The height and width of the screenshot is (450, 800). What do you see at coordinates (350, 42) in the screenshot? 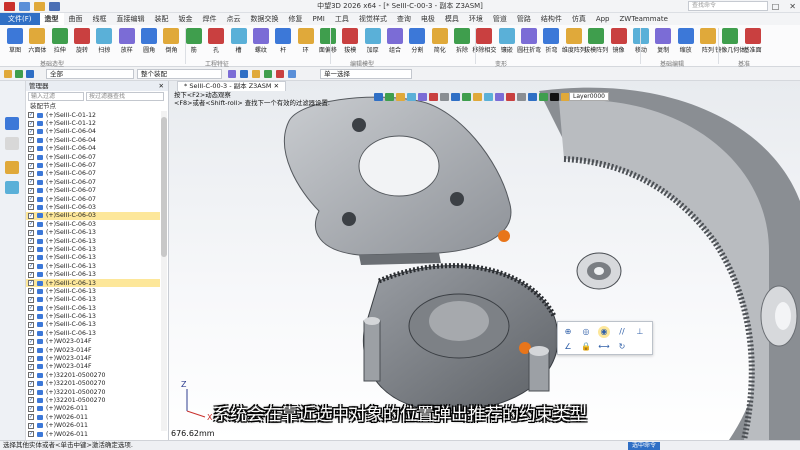
I see `ribbon-button: 拔模` at bounding box center [350, 42].